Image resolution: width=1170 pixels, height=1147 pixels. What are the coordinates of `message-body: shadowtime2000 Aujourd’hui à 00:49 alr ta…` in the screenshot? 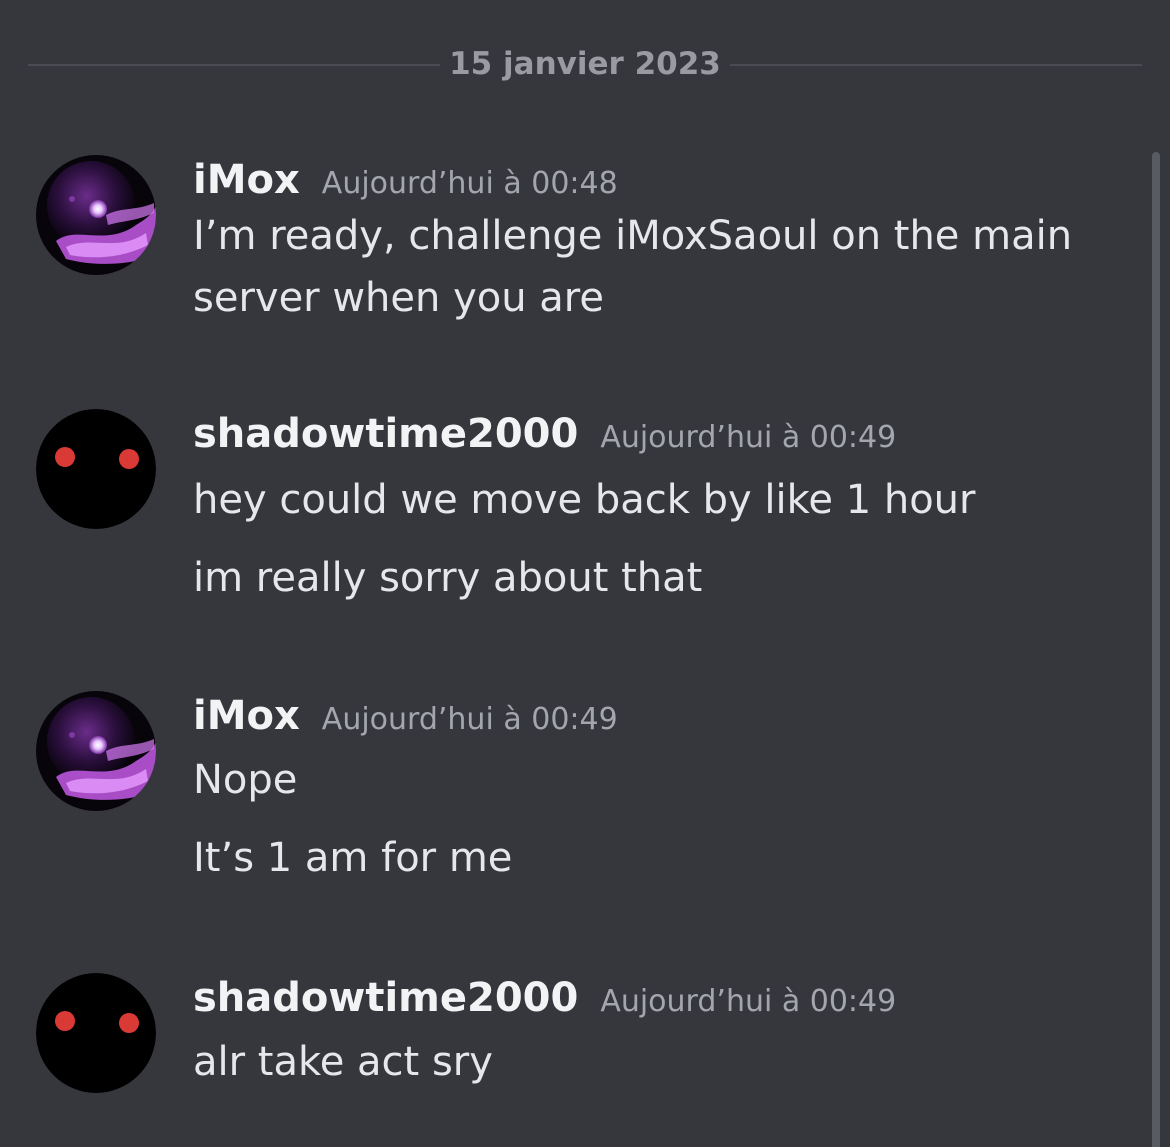 It's located at (663, 1033).